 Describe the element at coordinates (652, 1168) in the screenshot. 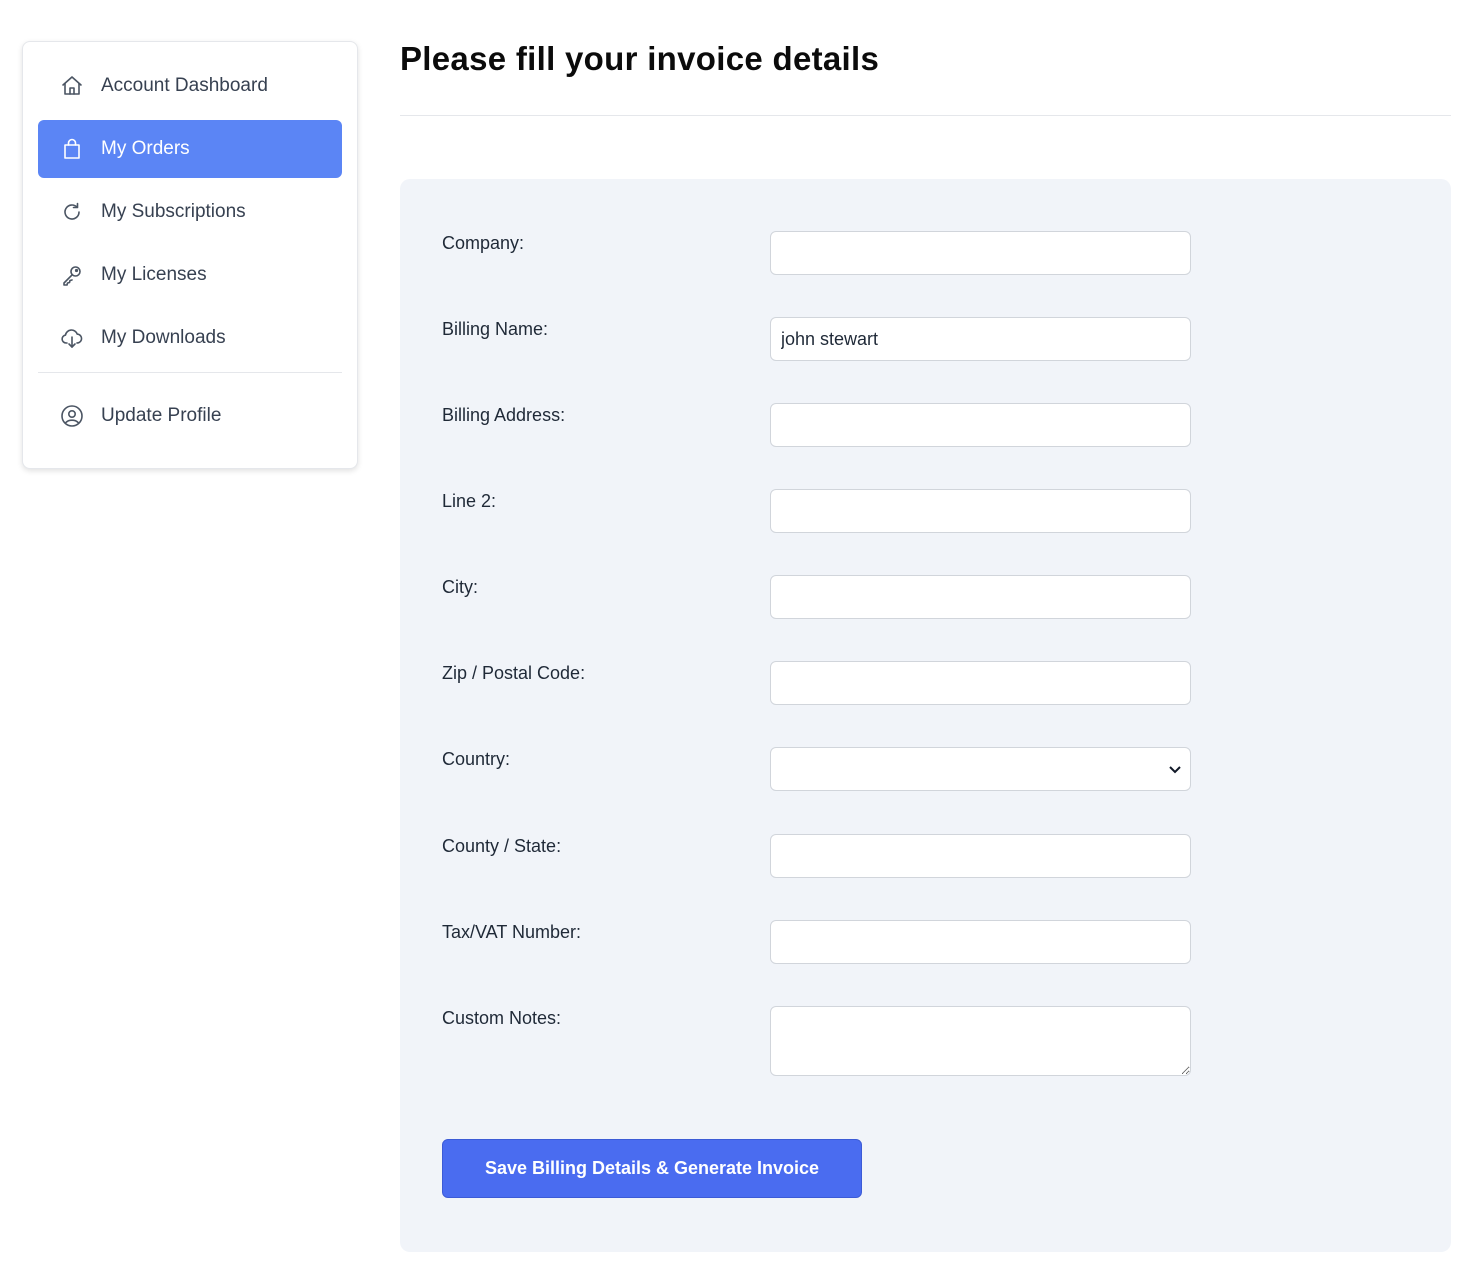

I see `save-billing-button: Save Billing Details & Generate Invoice` at that location.